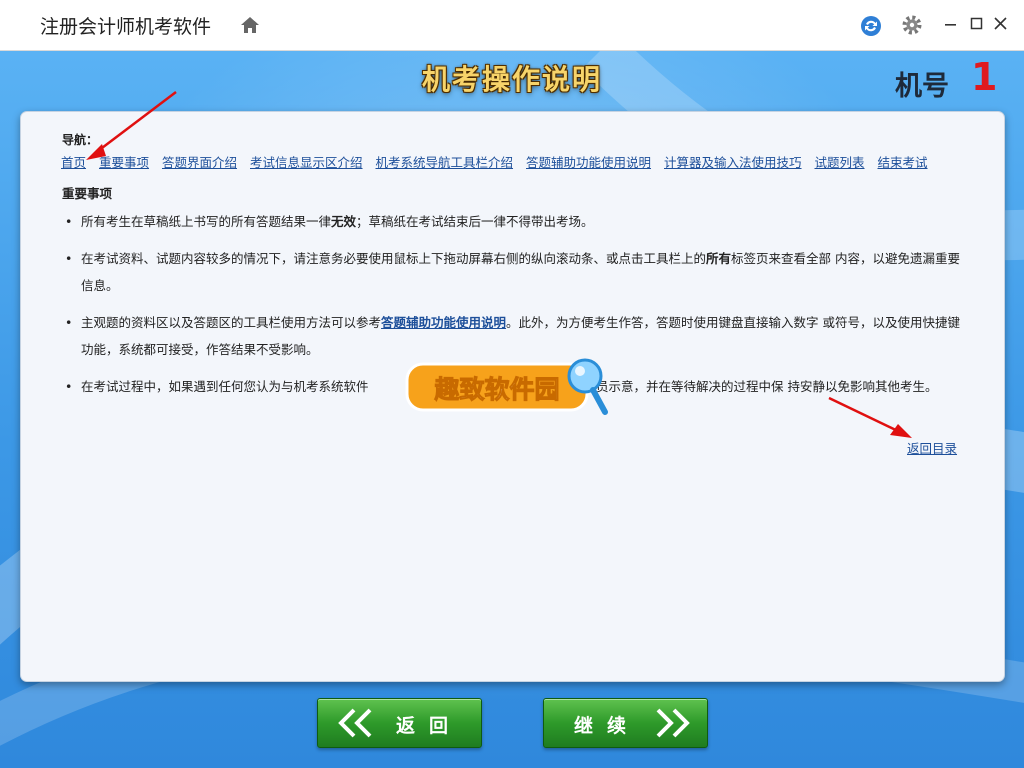  Describe the element at coordinates (87, 193) in the screenshot. I see `section-title: 重要事项` at that location.